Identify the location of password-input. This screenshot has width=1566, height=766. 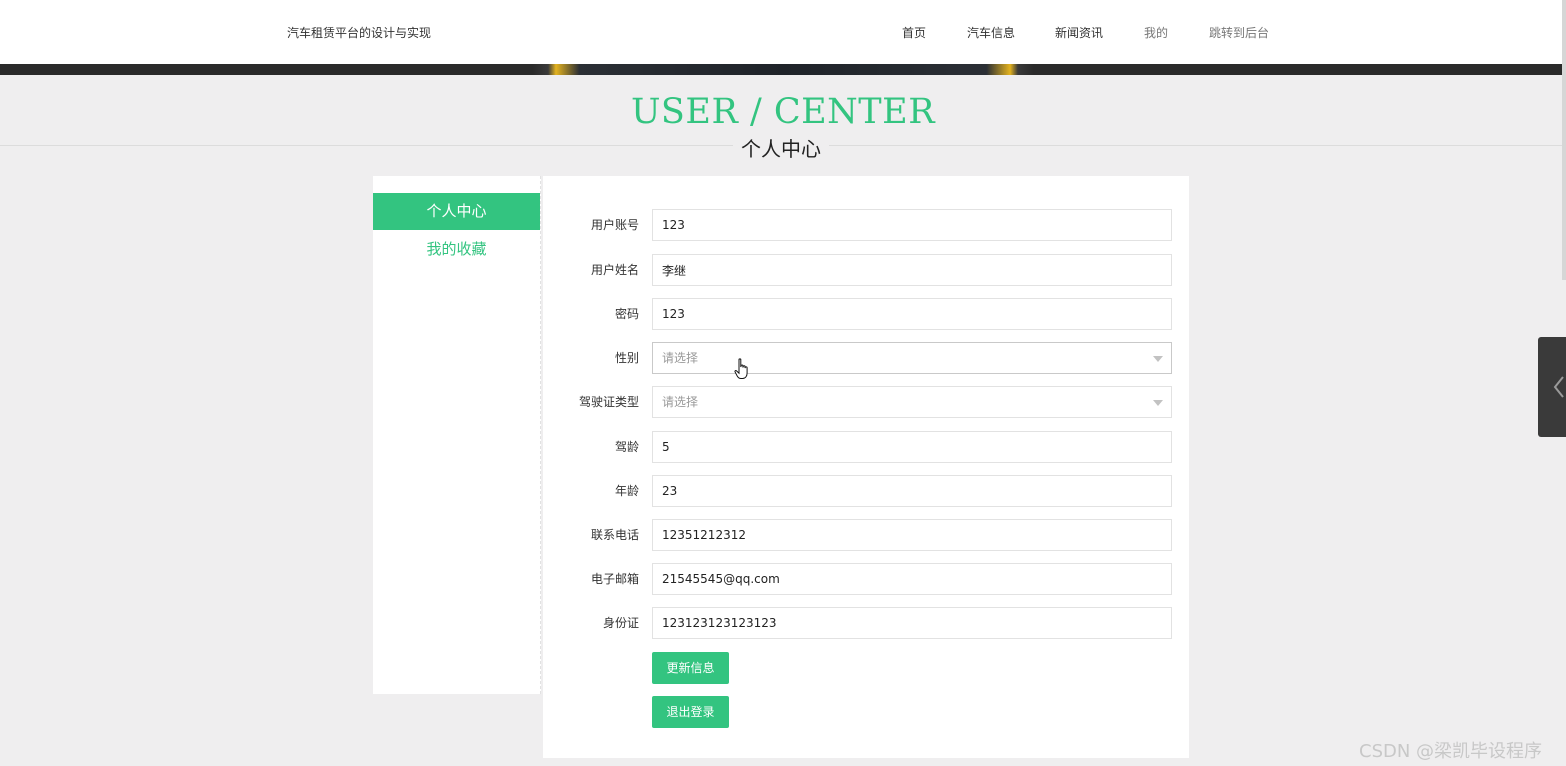
(912, 314).